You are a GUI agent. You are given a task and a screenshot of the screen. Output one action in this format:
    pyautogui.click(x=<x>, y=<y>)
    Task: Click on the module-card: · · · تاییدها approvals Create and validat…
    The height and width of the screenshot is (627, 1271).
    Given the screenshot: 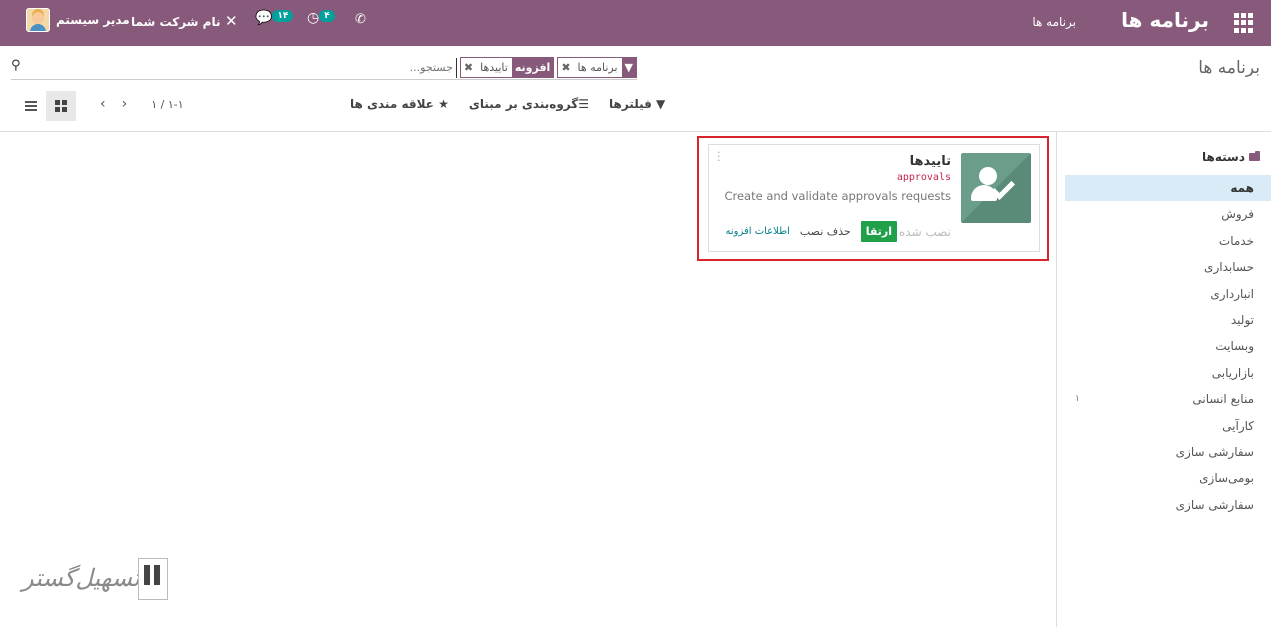 What is the action you would take?
    pyautogui.click(x=874, y=198)
    